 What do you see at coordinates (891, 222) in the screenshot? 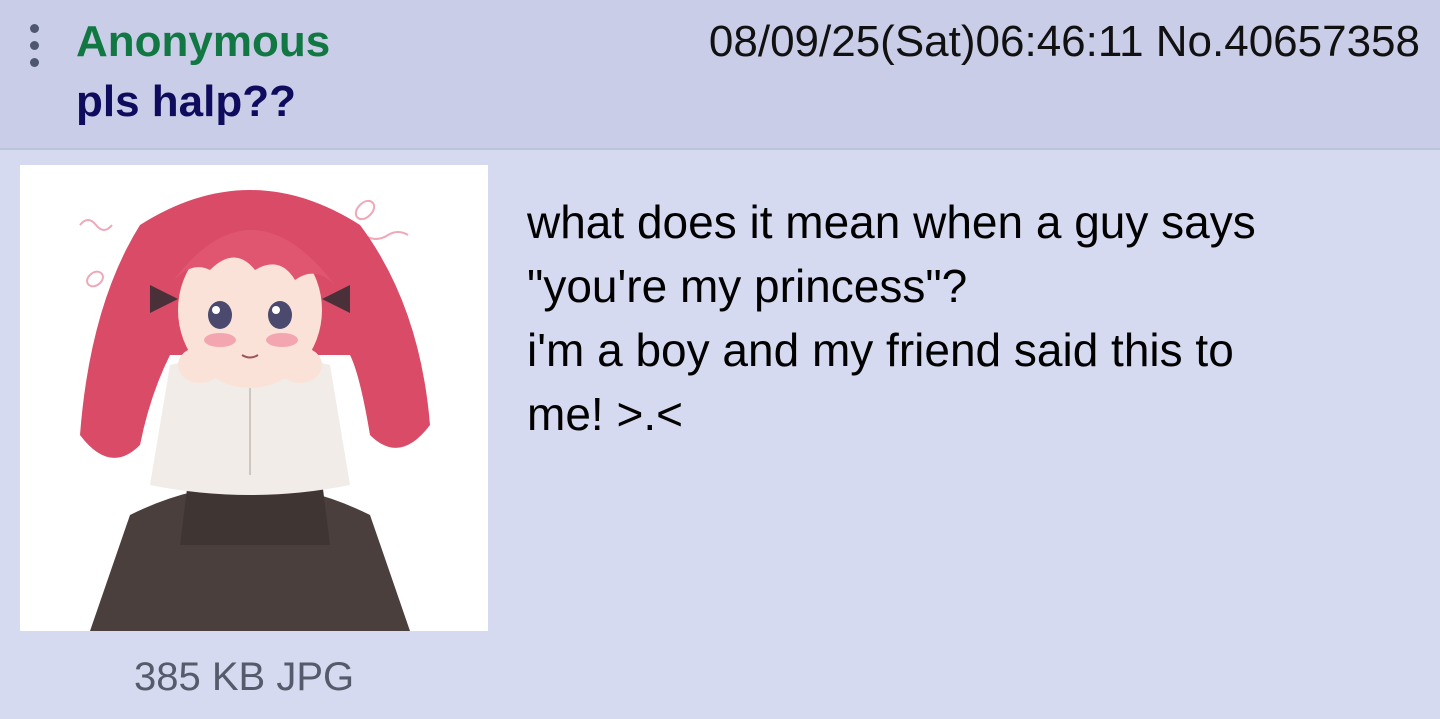
I see `post-body-line: what does it mean when a guy says` at bounding box center [891, 222].